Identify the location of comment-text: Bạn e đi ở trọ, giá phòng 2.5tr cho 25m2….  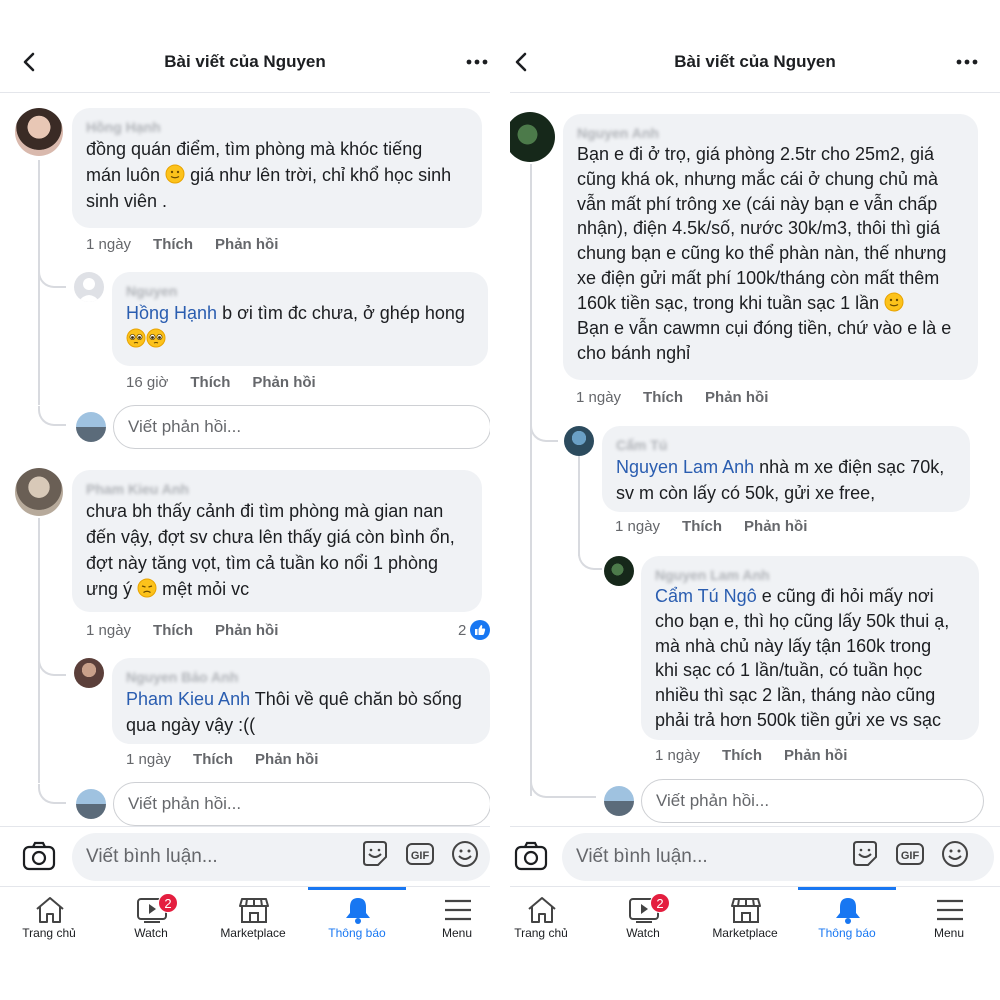
(764, 253).